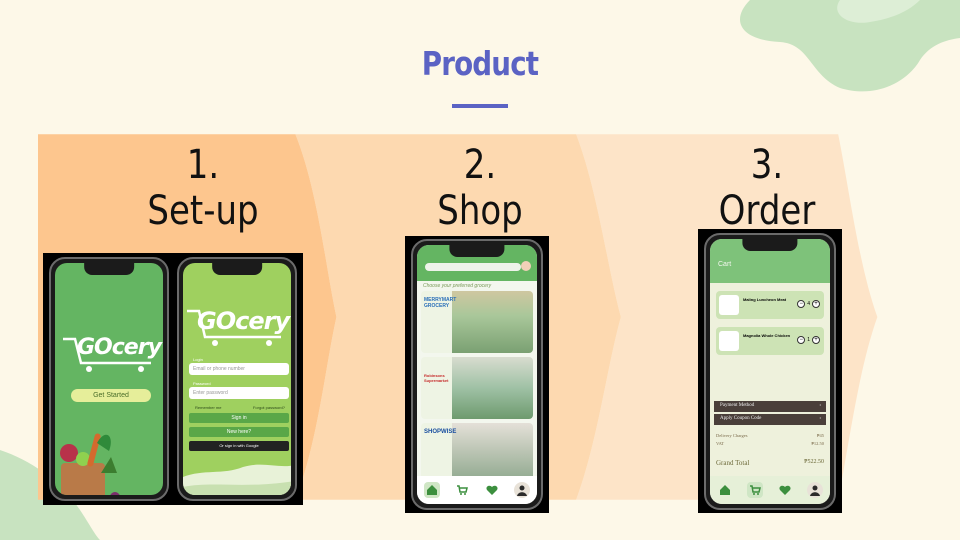 The height and width of the screenshot is (540, 960). What do you see at coordinates (770, 341) in the screenshot?
I see `cart-item-chicken: Magnolia Whole Chicken − 1 +` at bounding box center [770, 341].